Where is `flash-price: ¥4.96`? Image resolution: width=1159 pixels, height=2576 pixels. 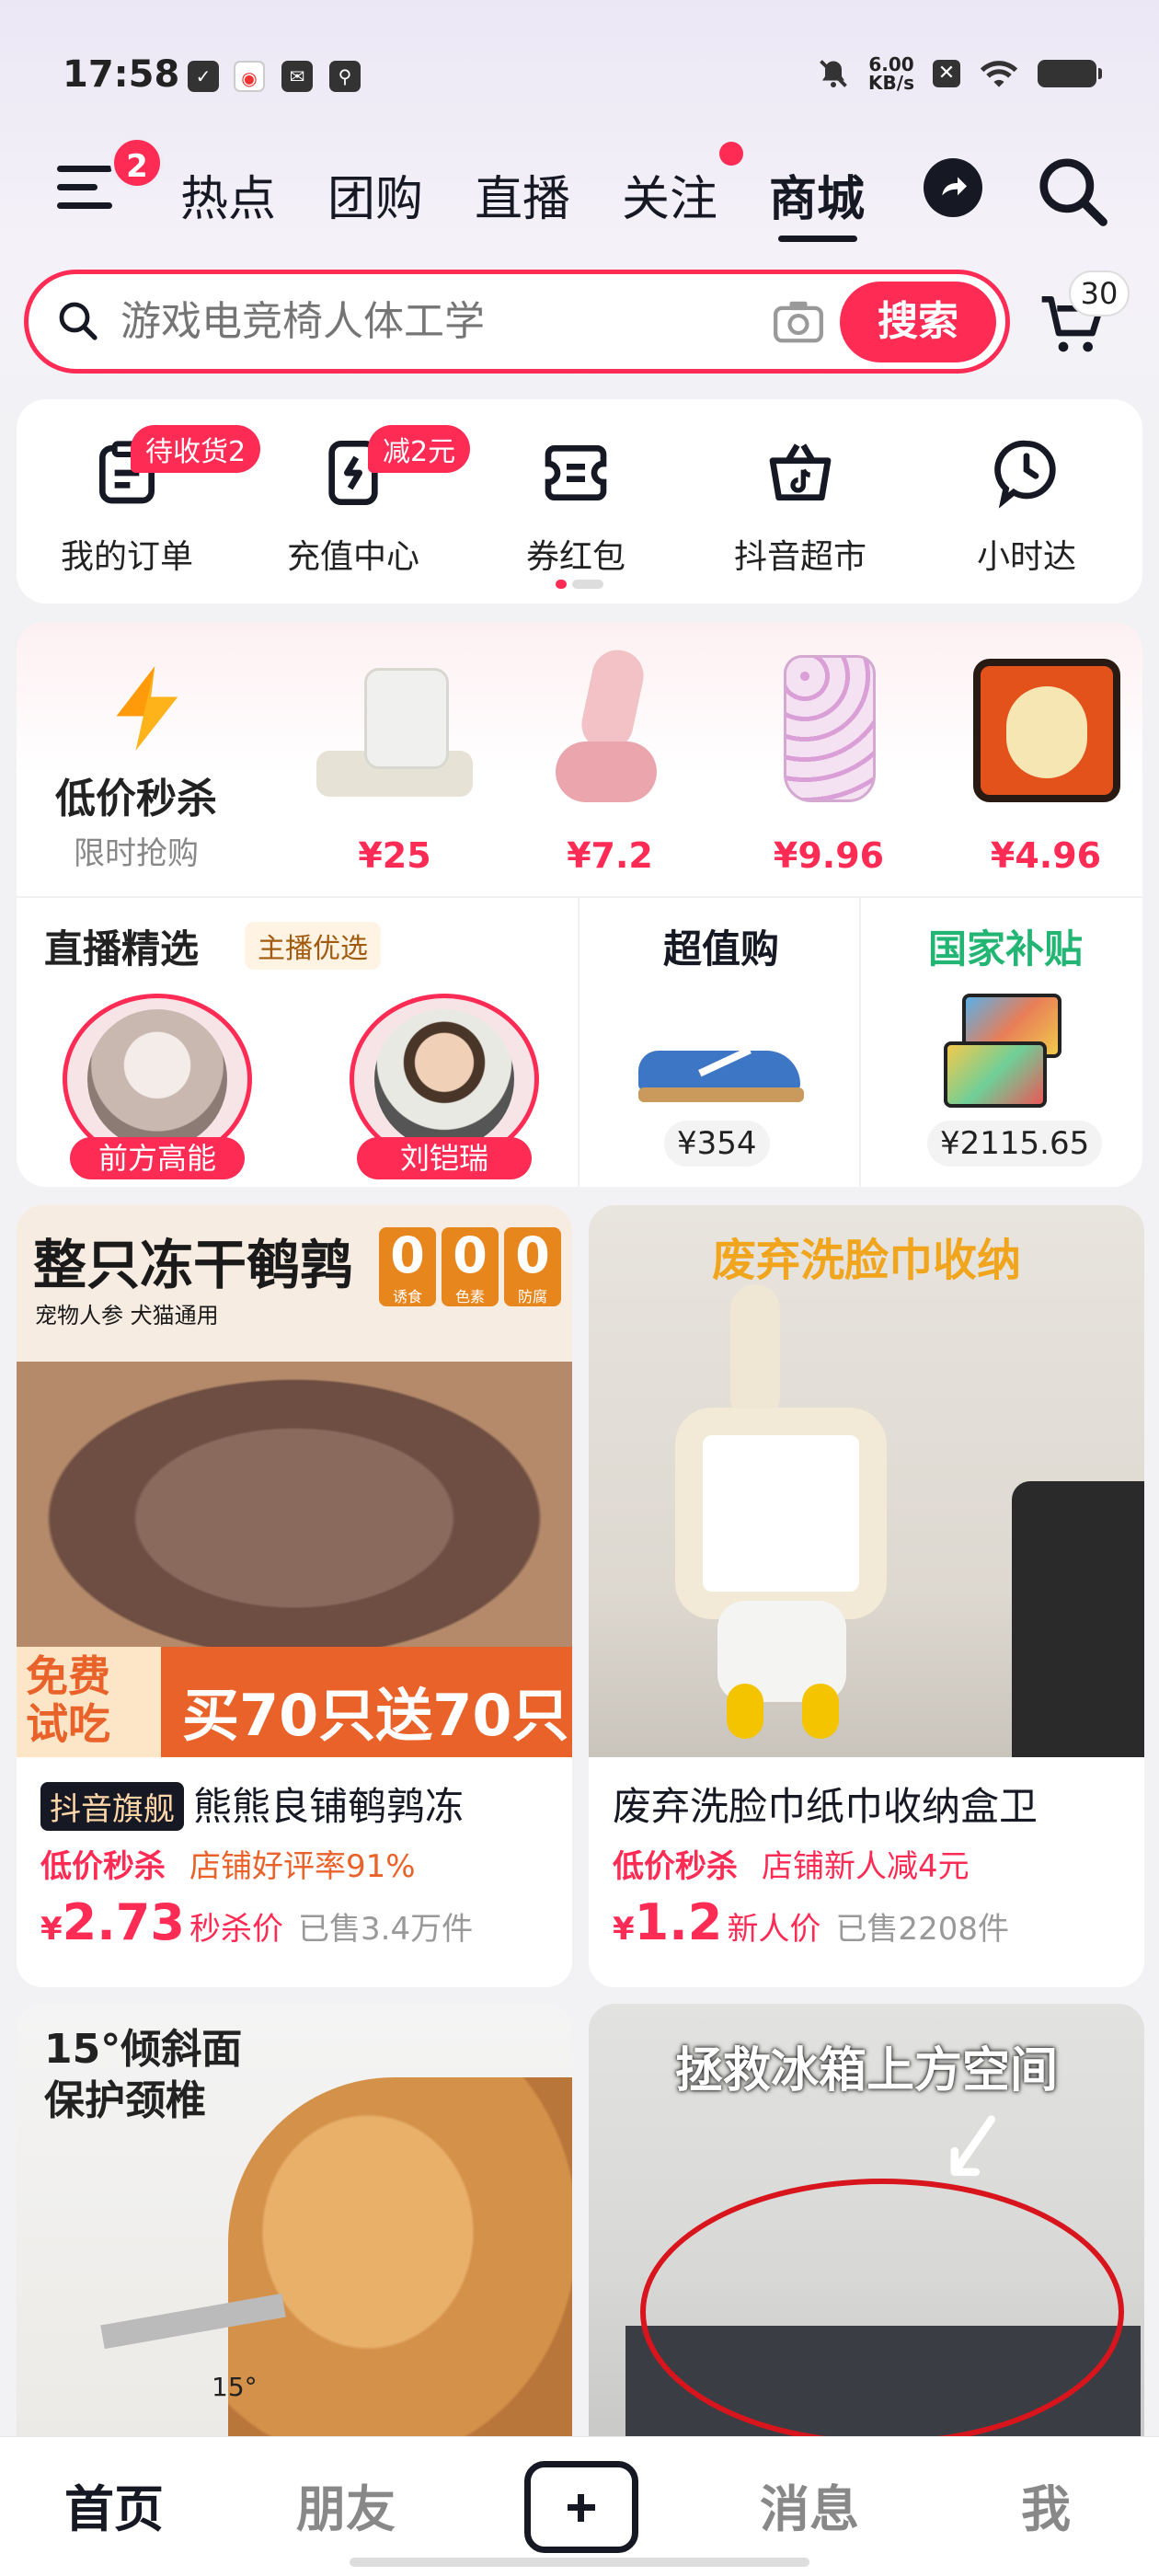
flash-price: ¥4.96 is located at coordinates (1046, 855).